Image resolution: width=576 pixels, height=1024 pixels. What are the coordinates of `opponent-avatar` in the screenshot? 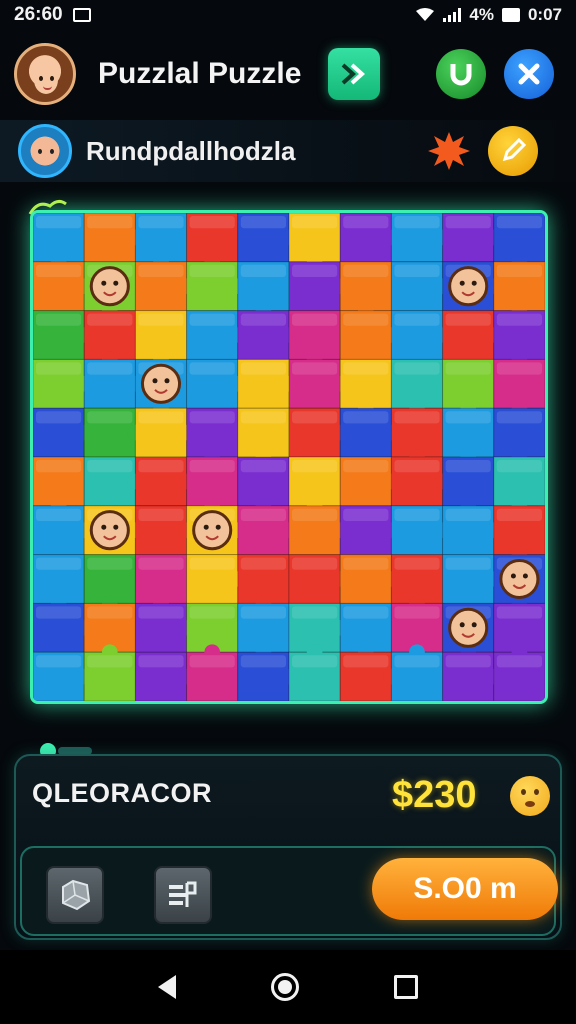 It's located at (45, 151).